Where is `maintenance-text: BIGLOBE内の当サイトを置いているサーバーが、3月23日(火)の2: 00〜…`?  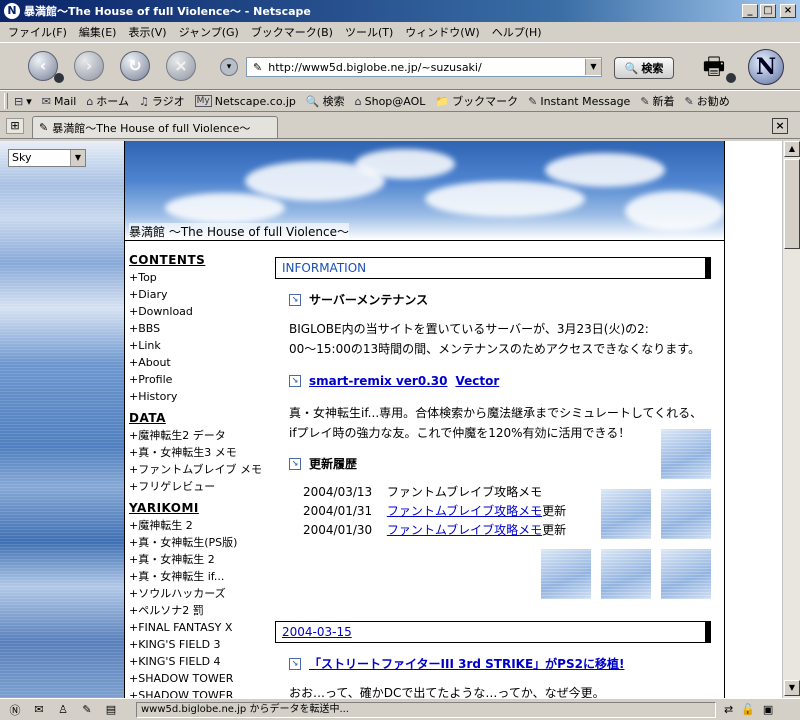 maintenance-text: BIGLOBE内の当サイトを置いているサーバーが、3月23日(火)の2: 00〜… is located at coordinates (495, 339).